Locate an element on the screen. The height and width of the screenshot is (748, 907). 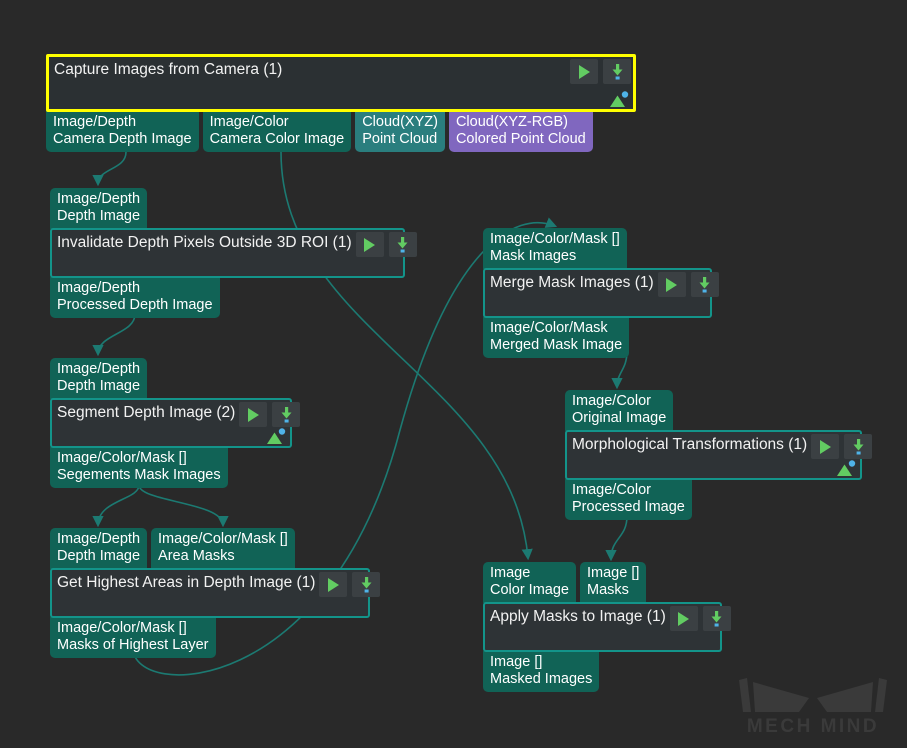
output-ports: Image/Color/Mask Merged Mask Image is located at coordinates (597, 337).